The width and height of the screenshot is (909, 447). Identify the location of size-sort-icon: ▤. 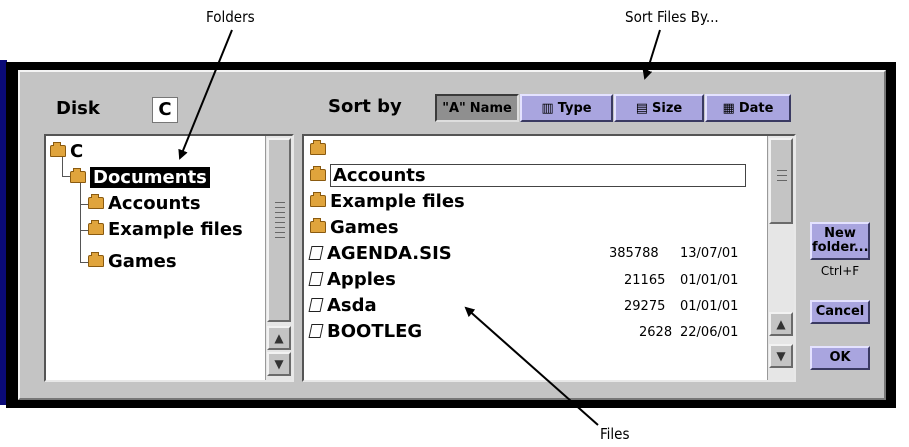
(642, 108).